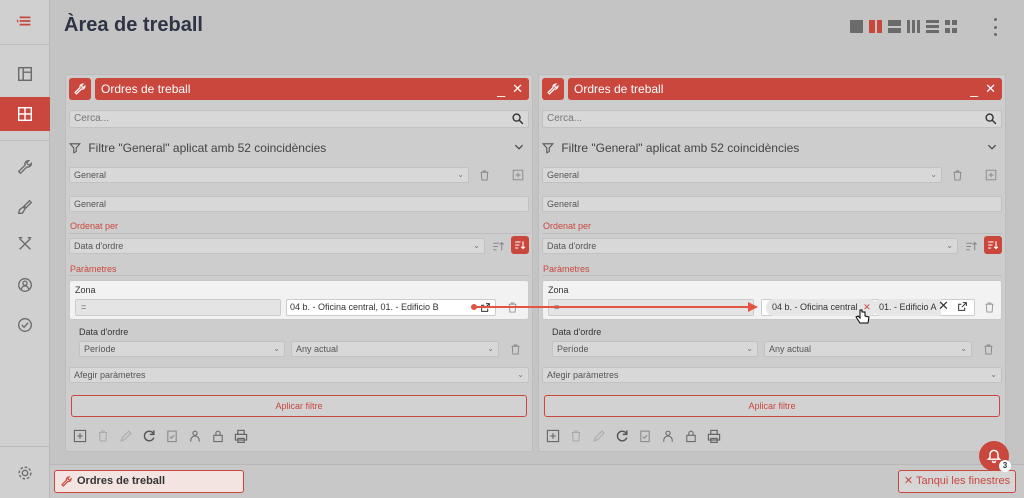 This screenshot has height=498, width=1024. Describe the element at coordinates (25, 21) in the screenshot. I see `menu-toggle-button` at that location.